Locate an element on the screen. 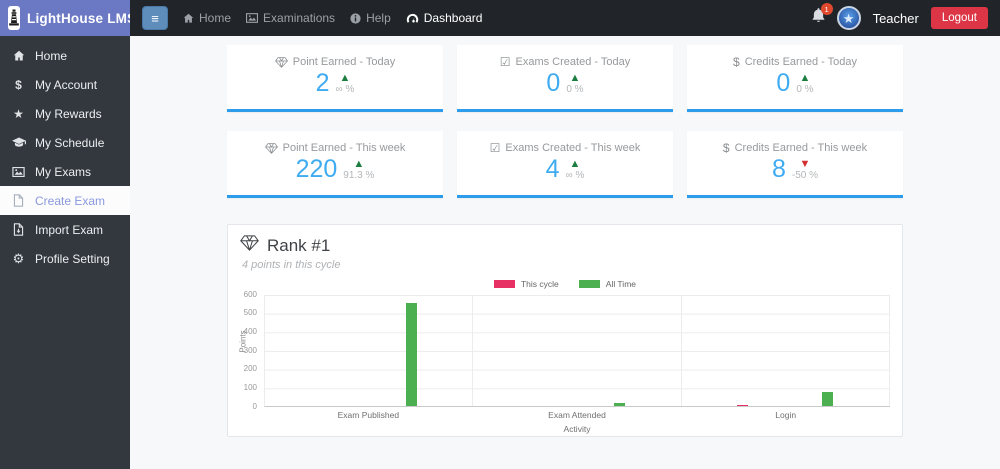  brand-header: LightHouse LMS is located at coordinates (68, 18).